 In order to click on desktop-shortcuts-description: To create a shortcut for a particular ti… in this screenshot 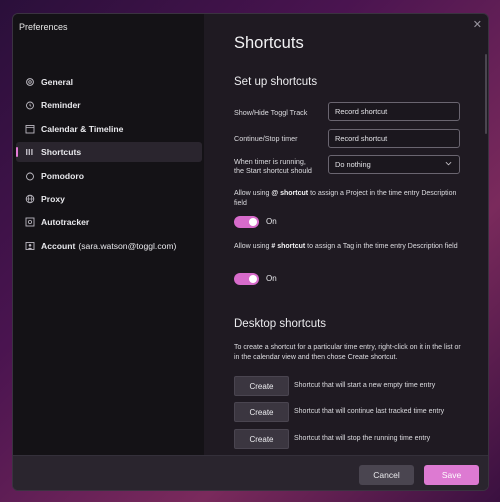, I will do `click(347, 352)`.